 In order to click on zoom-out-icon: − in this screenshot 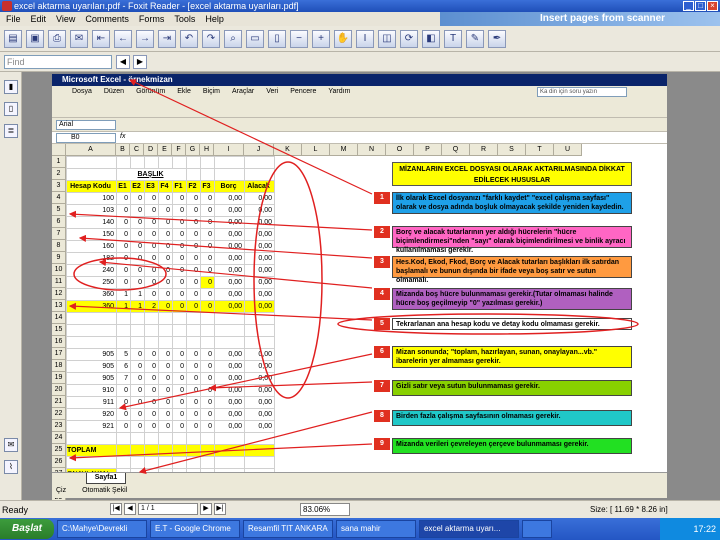, I will do `click(299, 38)`.